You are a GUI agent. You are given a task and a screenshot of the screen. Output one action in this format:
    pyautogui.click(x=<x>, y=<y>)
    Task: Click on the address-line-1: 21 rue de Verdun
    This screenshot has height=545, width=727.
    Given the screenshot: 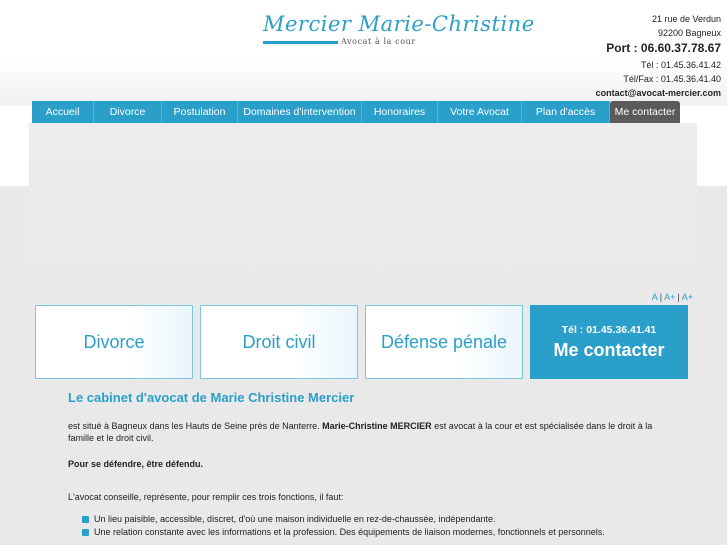 What is the action you would take?
    pyautogui.click(x=686, y=19)
    